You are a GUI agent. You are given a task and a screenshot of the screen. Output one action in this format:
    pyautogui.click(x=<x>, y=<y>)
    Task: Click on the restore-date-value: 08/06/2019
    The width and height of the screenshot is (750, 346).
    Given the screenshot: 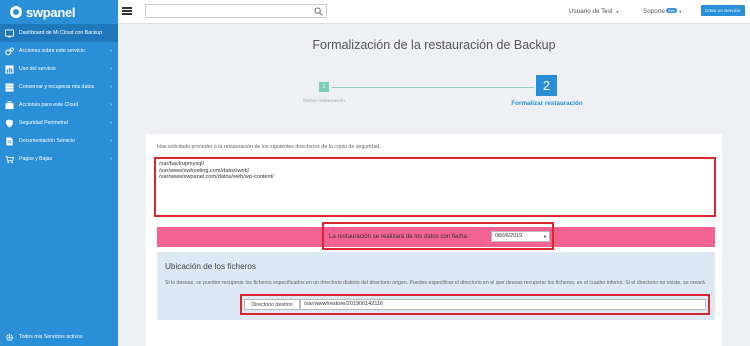 What is the action you would take?
    pyautogui.click(x=508, y=236)
    